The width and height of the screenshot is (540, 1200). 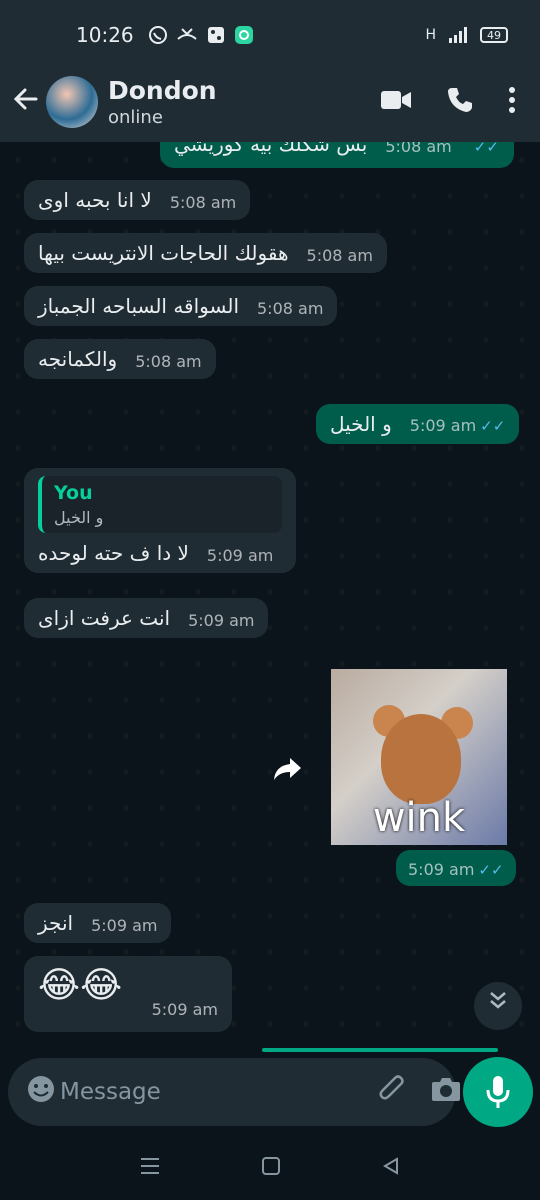 I want to click on quoted-text: و الخيل, so click(x=79, y=517).